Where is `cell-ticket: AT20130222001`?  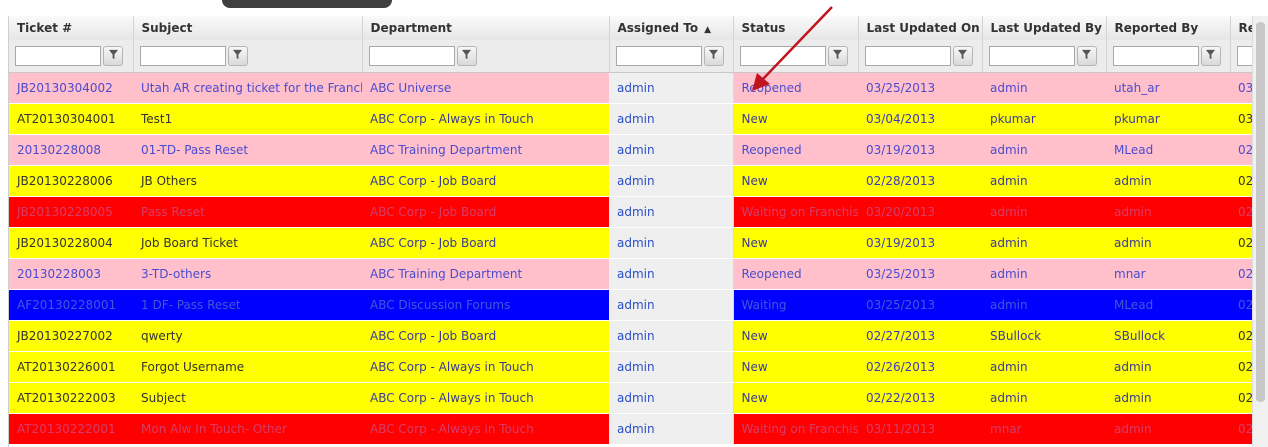
cell-ticket: AT20130222001 is located at coordinates (71, 429).